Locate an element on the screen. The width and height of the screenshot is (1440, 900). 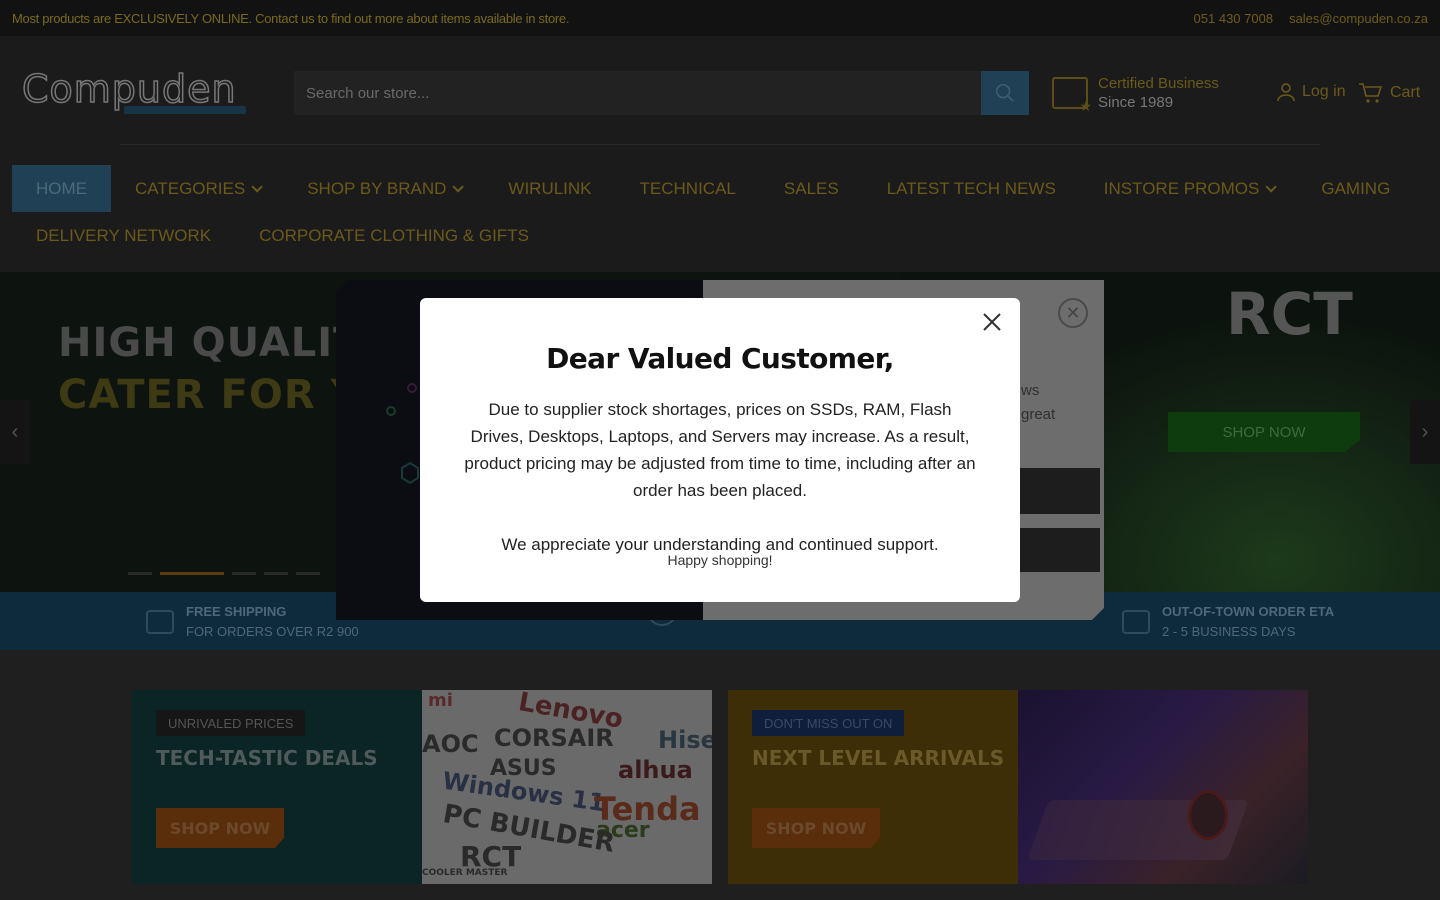
newsletter-text-fragment: ws is located at coordinates (1030, 390).